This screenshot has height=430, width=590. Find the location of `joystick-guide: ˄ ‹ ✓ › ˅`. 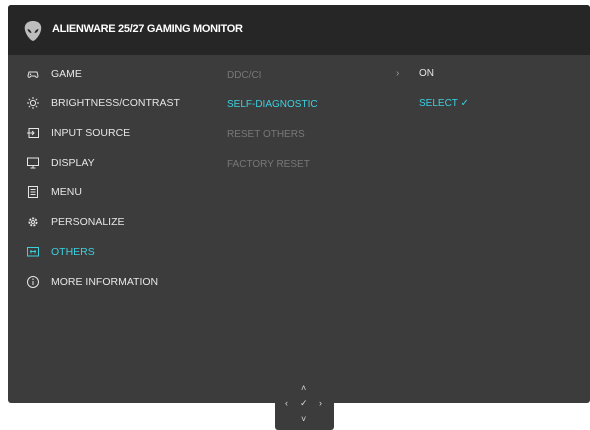

joystick-guide: ˄ ‹ ✓ › ˅ is located at coordinates (304, 402).